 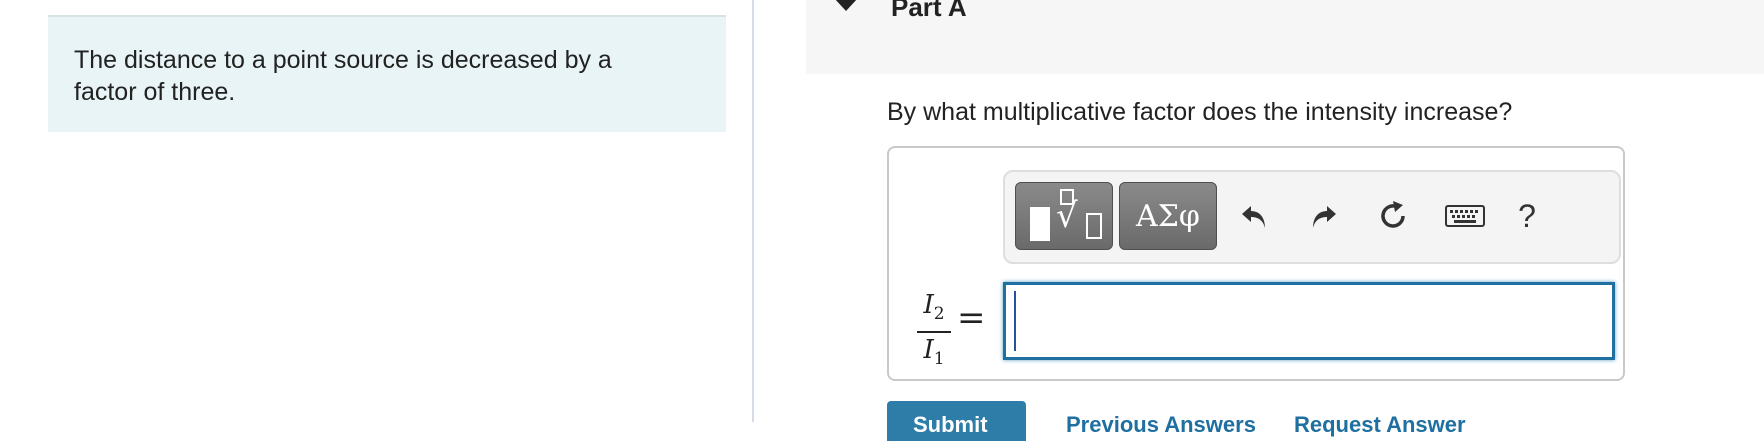 I want to click on part-header: Part A, so click(x=1285, y=37).